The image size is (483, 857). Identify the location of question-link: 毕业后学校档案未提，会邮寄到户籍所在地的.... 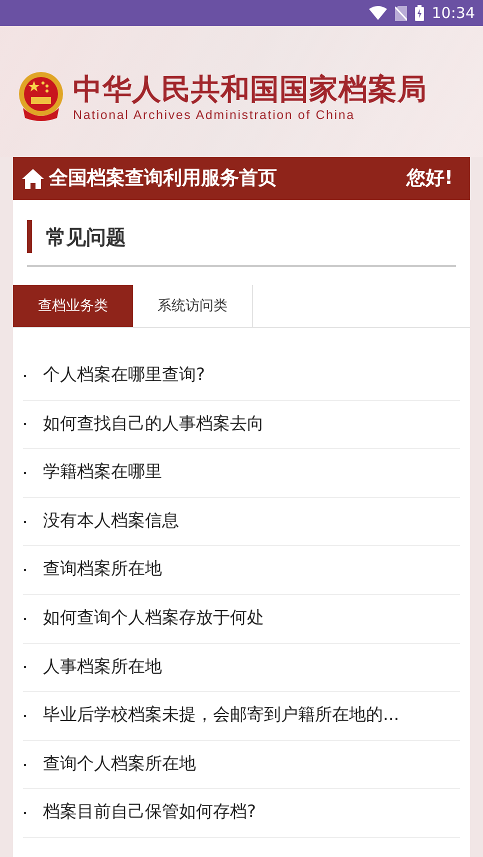
(221, 716).